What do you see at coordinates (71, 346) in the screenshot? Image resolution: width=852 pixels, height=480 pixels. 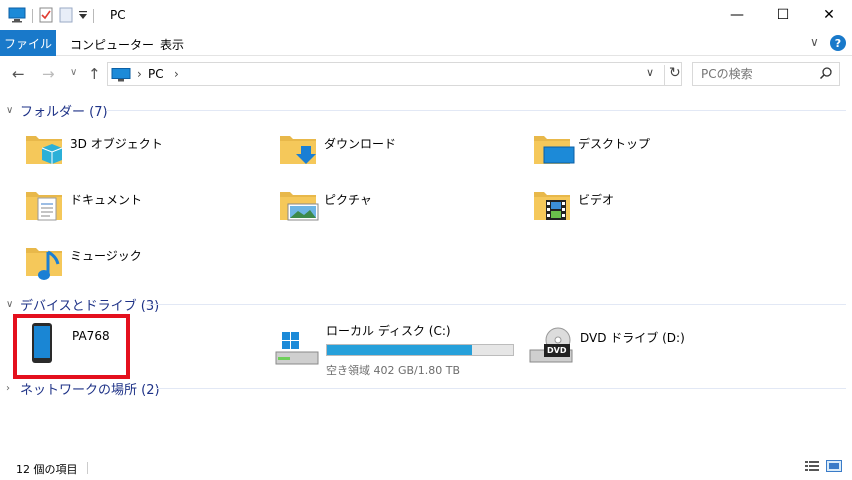 I see `selection-highlight` at bounding box center [71, 346].